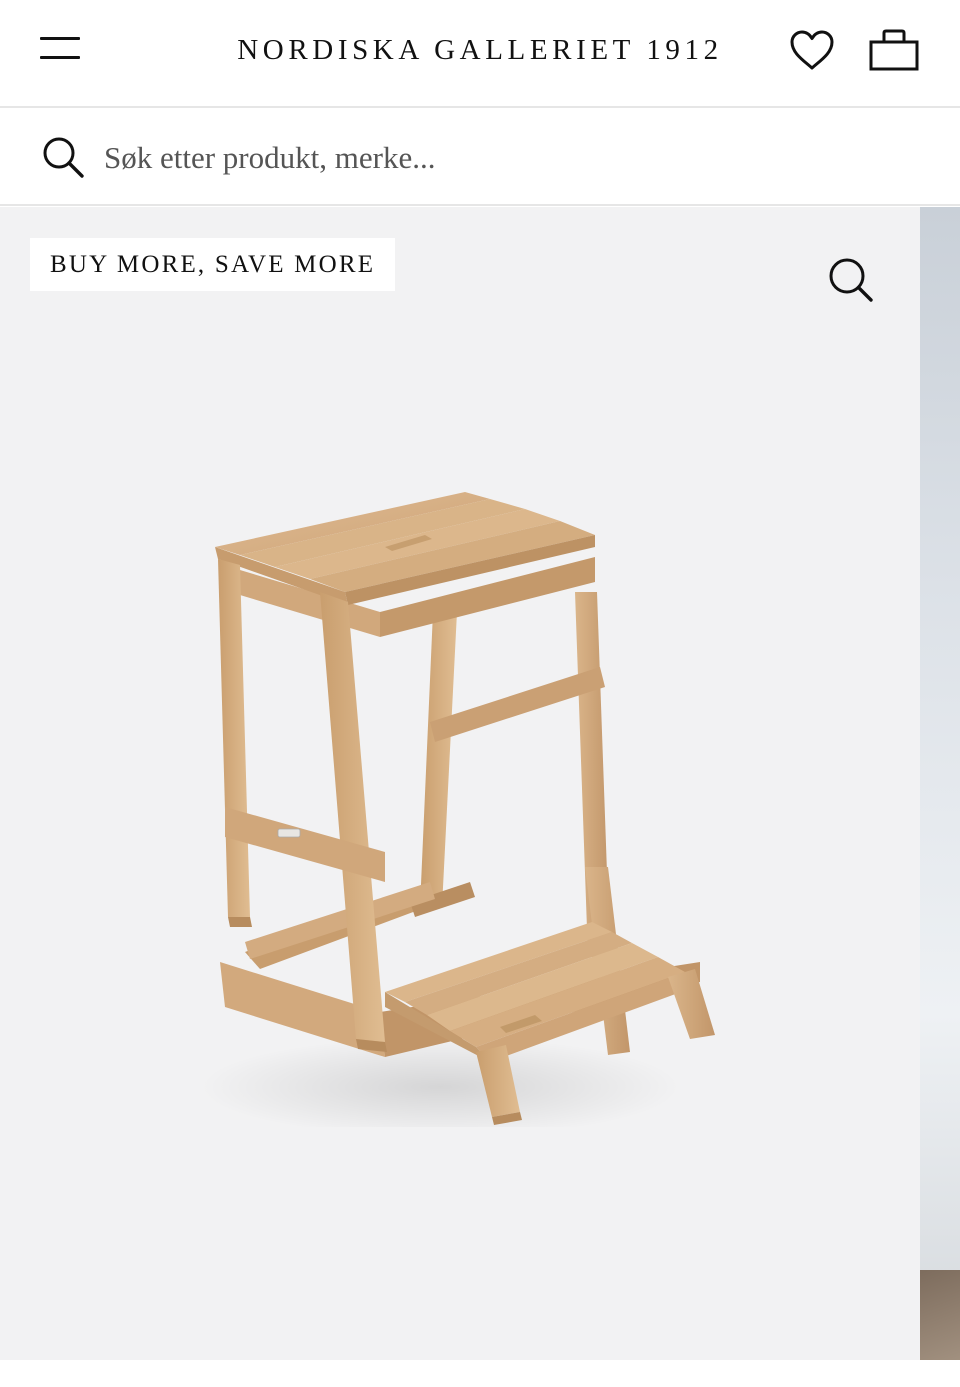 The width and height of the screenshot is (960, 1387). I want to click on next-product-image, so click(940, 783).